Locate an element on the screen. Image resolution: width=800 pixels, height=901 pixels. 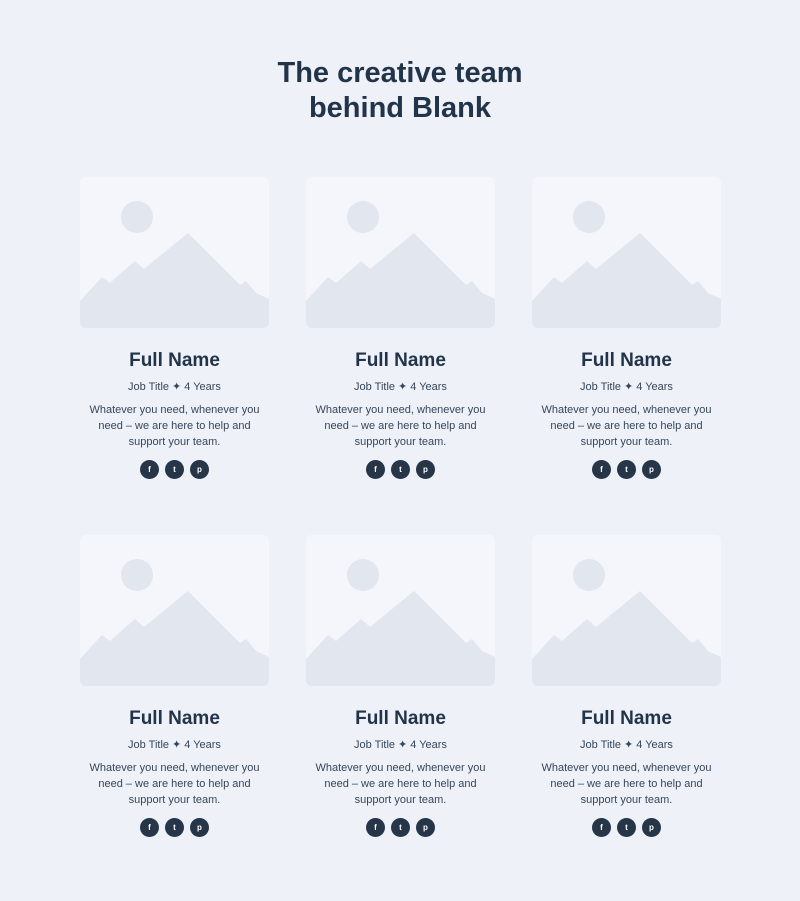
section-title-line-1: The creative team is located at coordinates (400, 73).